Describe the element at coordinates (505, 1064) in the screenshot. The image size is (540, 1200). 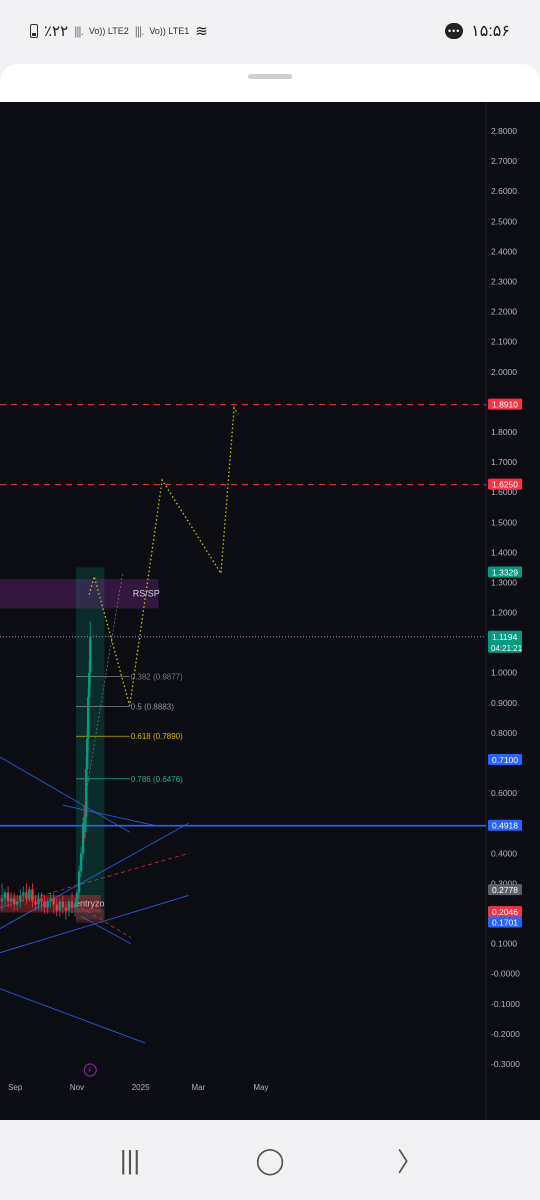
I see `y-tick-label: -0.3000` at that location.